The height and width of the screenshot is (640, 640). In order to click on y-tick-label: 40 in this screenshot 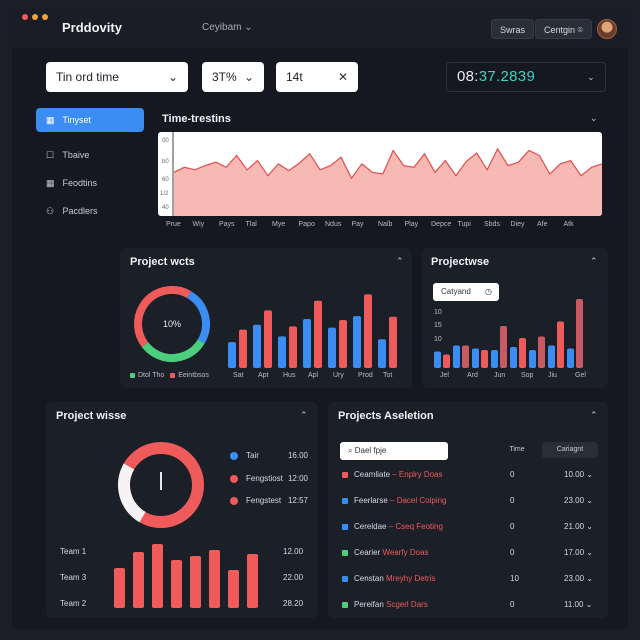, I will do `click(165, 208)`.